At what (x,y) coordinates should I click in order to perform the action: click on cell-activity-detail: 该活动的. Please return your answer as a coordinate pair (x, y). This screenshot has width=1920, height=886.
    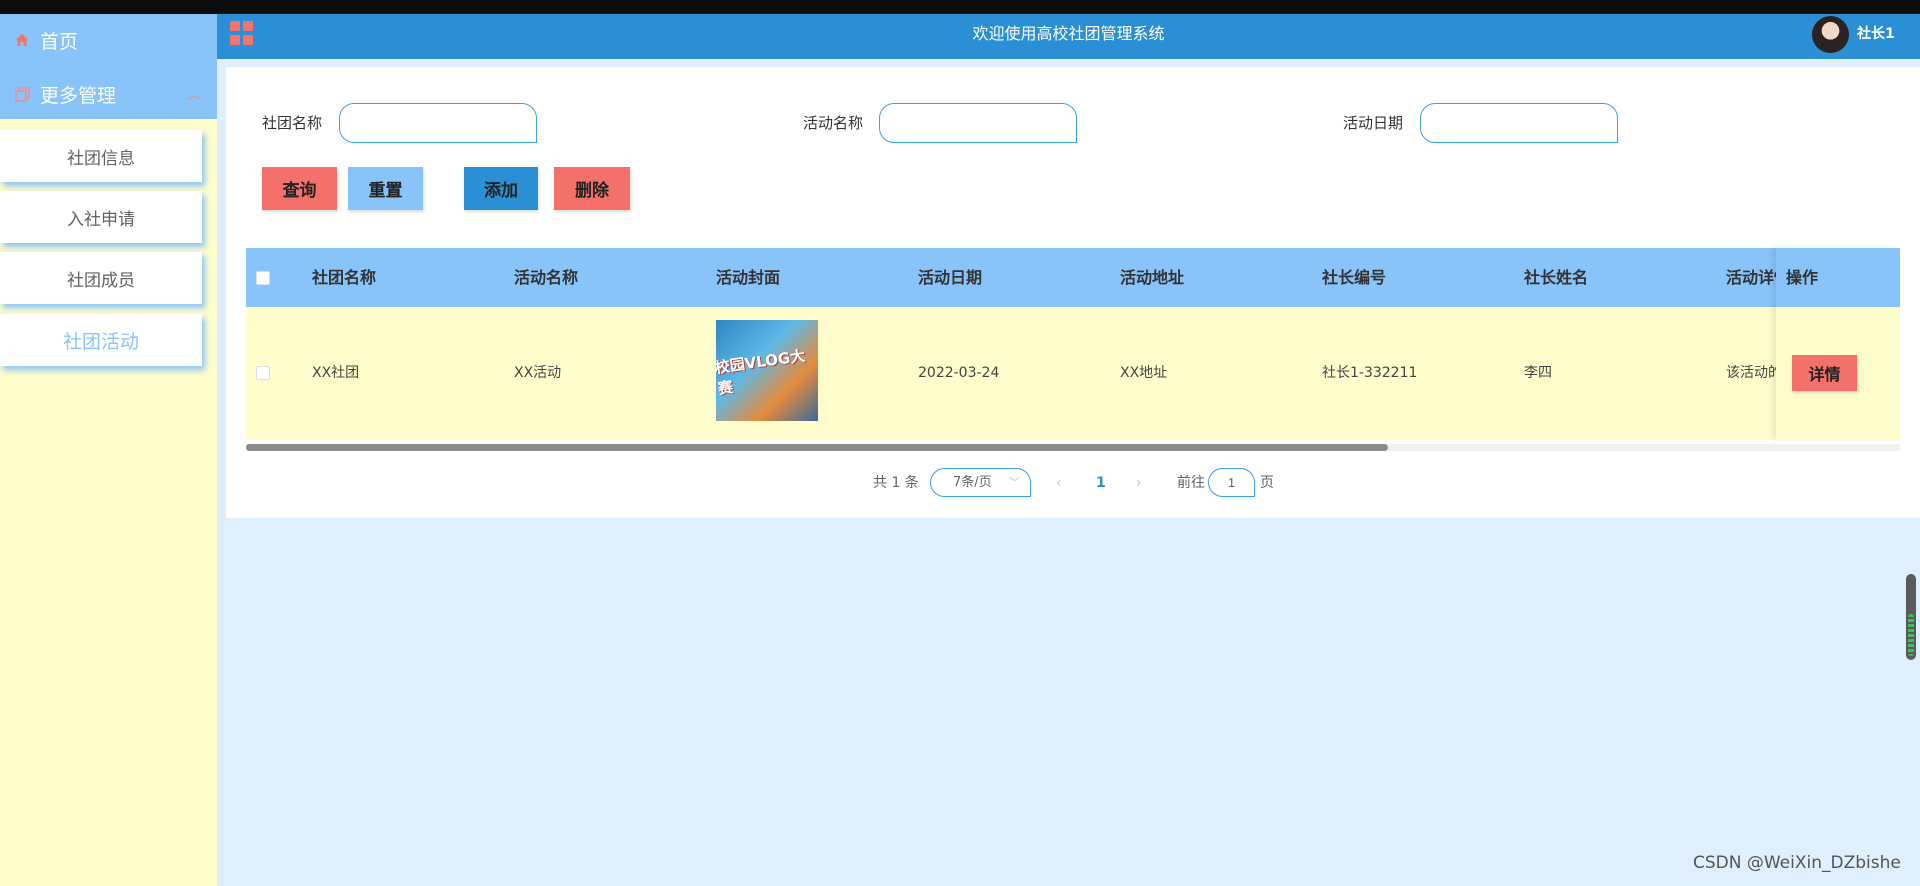
    Looking at the image, I should click on (1751, 373).